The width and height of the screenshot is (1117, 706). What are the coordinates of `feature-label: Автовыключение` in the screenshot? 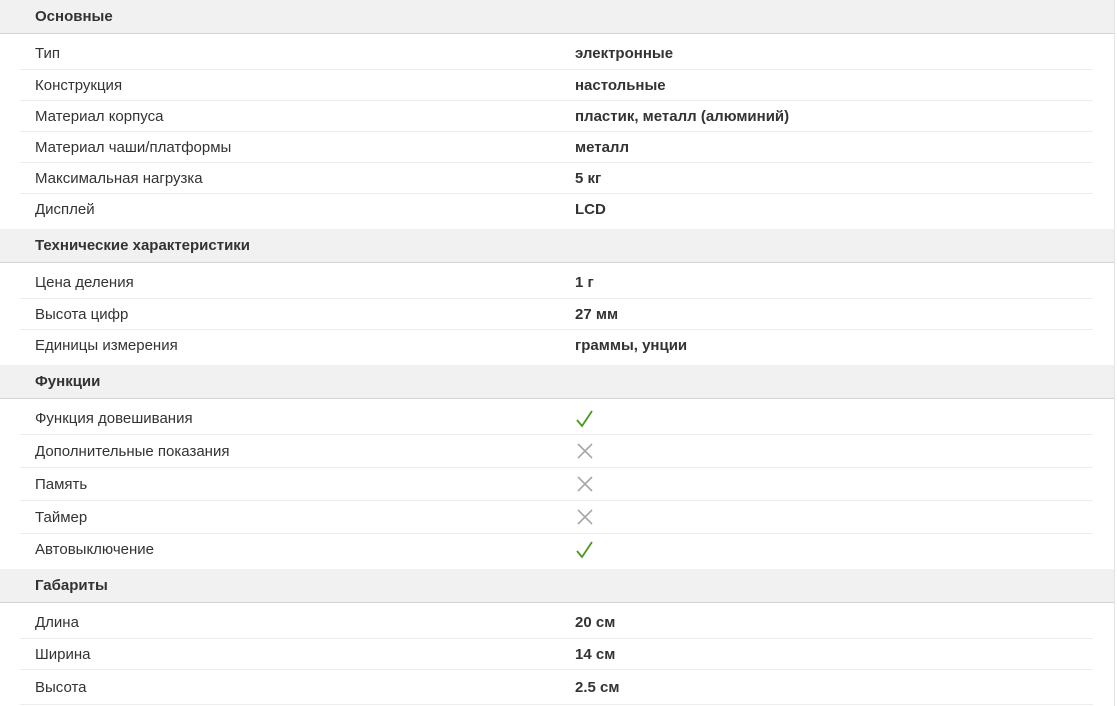 It's located at (95, 549).